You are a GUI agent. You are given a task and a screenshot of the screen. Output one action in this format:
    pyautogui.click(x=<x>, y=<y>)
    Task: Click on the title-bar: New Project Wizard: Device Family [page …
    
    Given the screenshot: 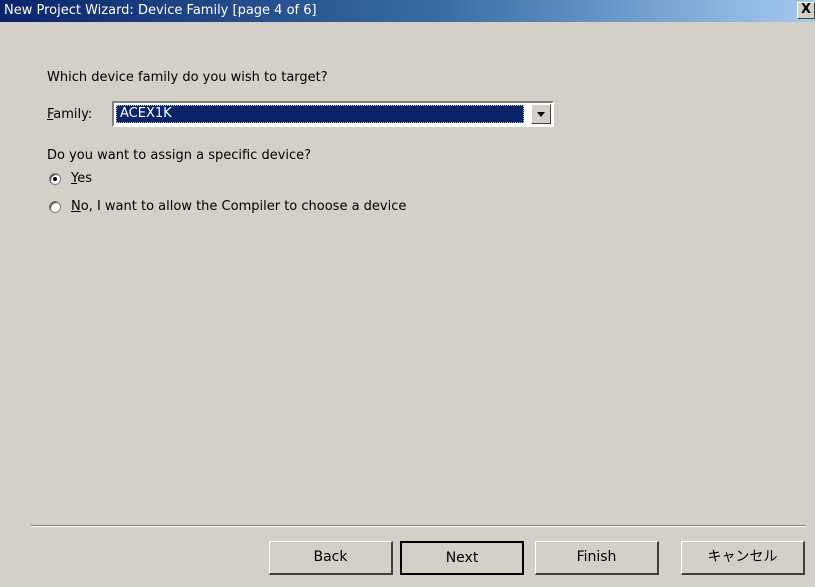 What is the action you would take?
    pyautogui.click(x=407, y=11)
    